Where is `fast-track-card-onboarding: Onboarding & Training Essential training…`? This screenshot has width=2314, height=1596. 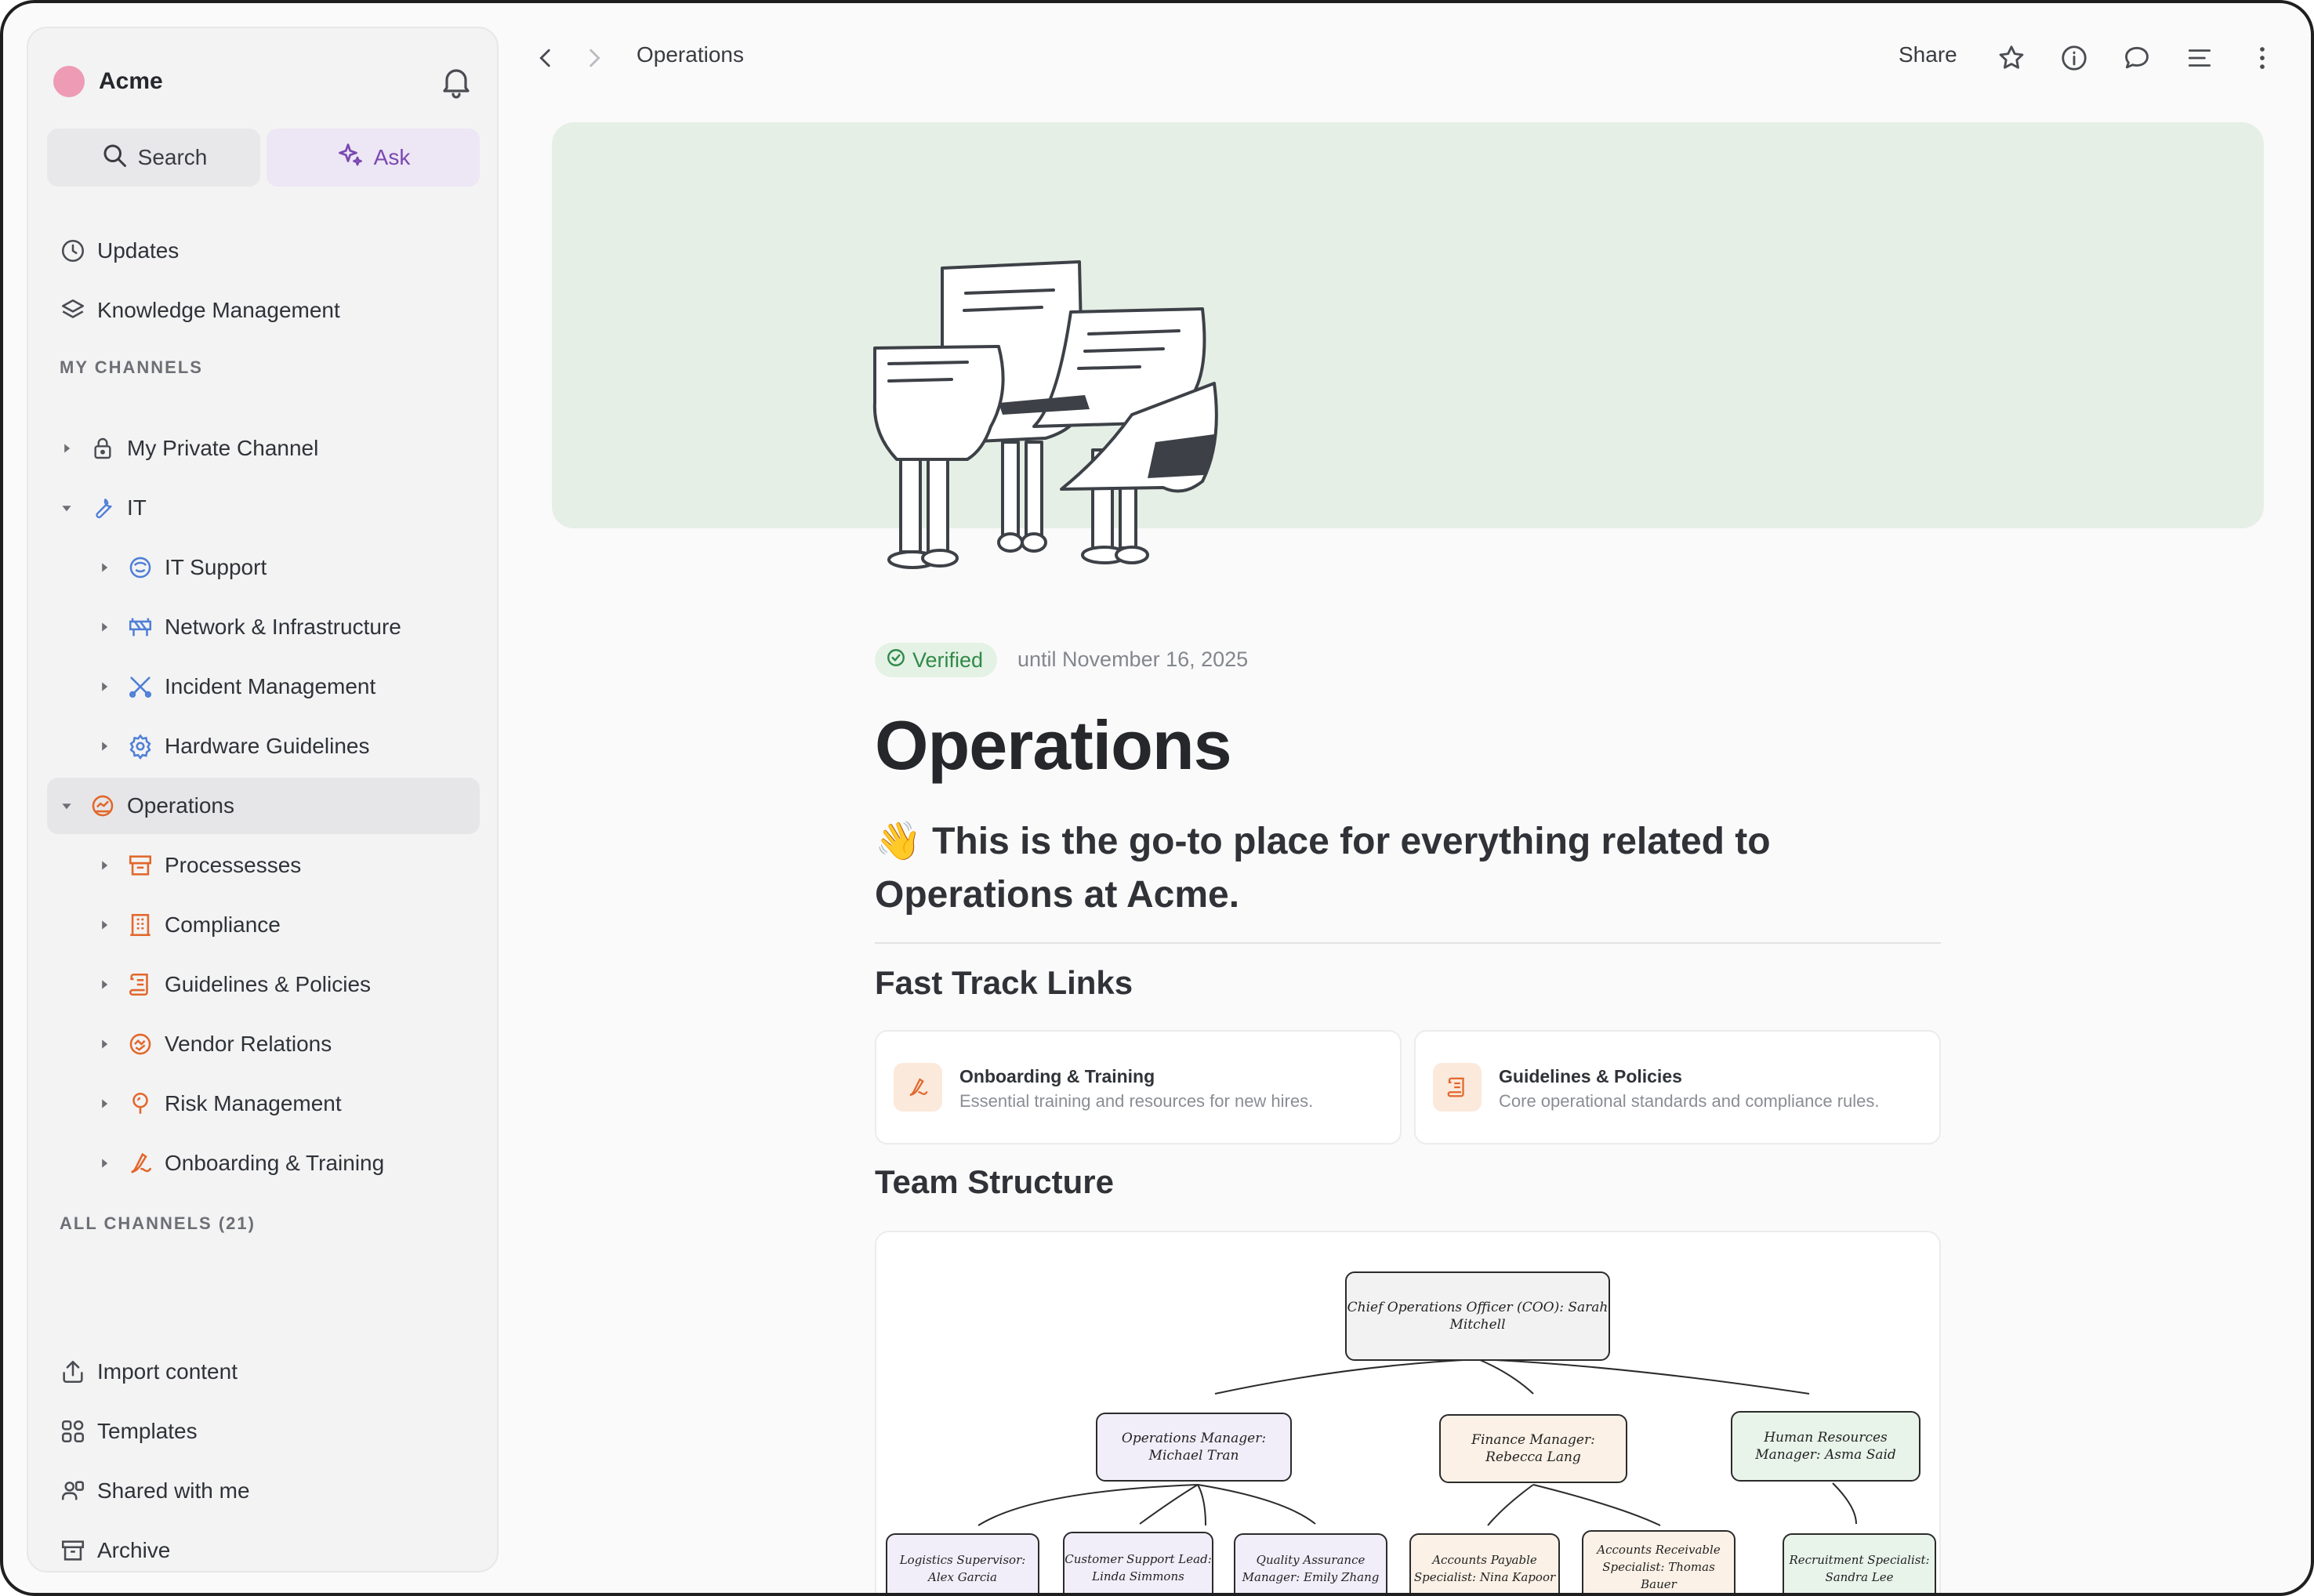
fast-track-card-onboarding: Onboarding & Training Essential training… is located at coordinates (1138, 1087).